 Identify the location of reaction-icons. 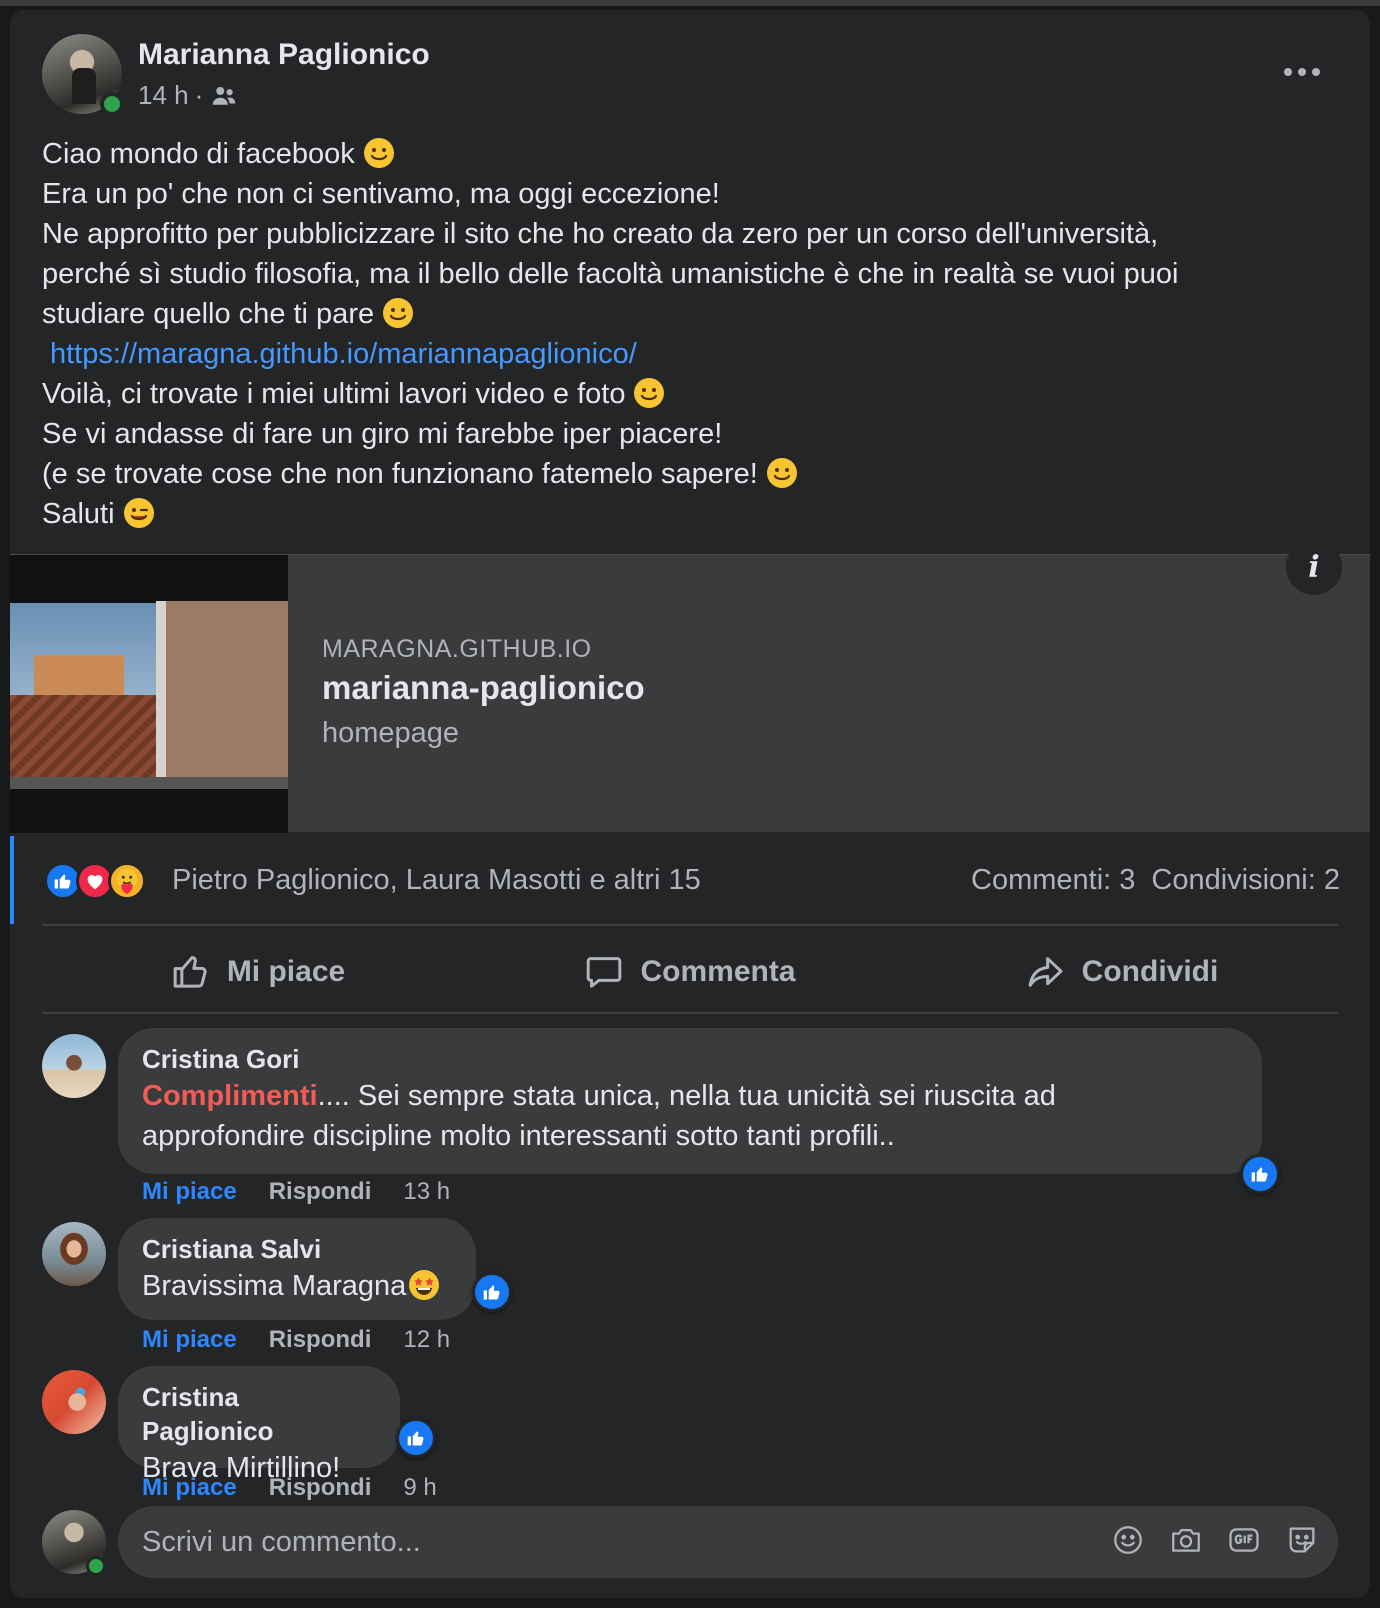
(95, 881).